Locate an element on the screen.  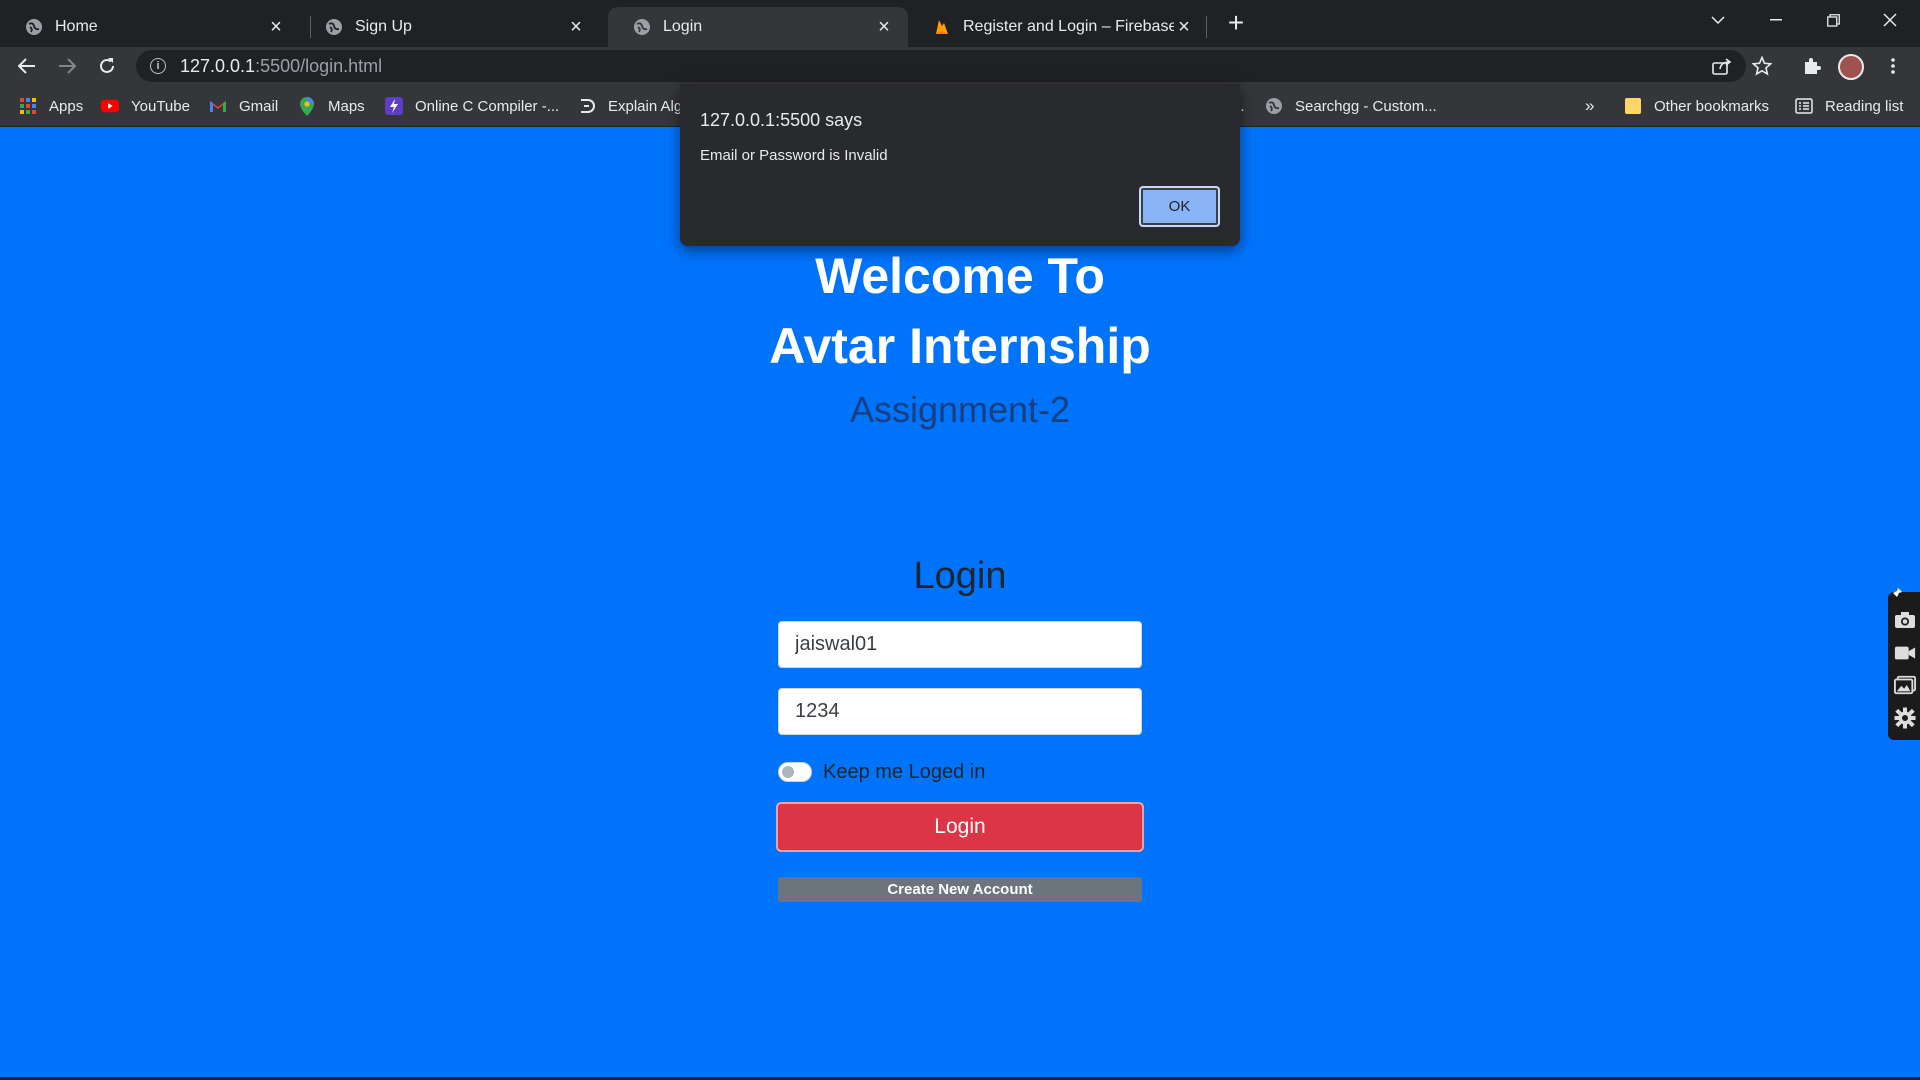
welcome-heading-line2: Avtar Internship is located at coordinates (960, 346).